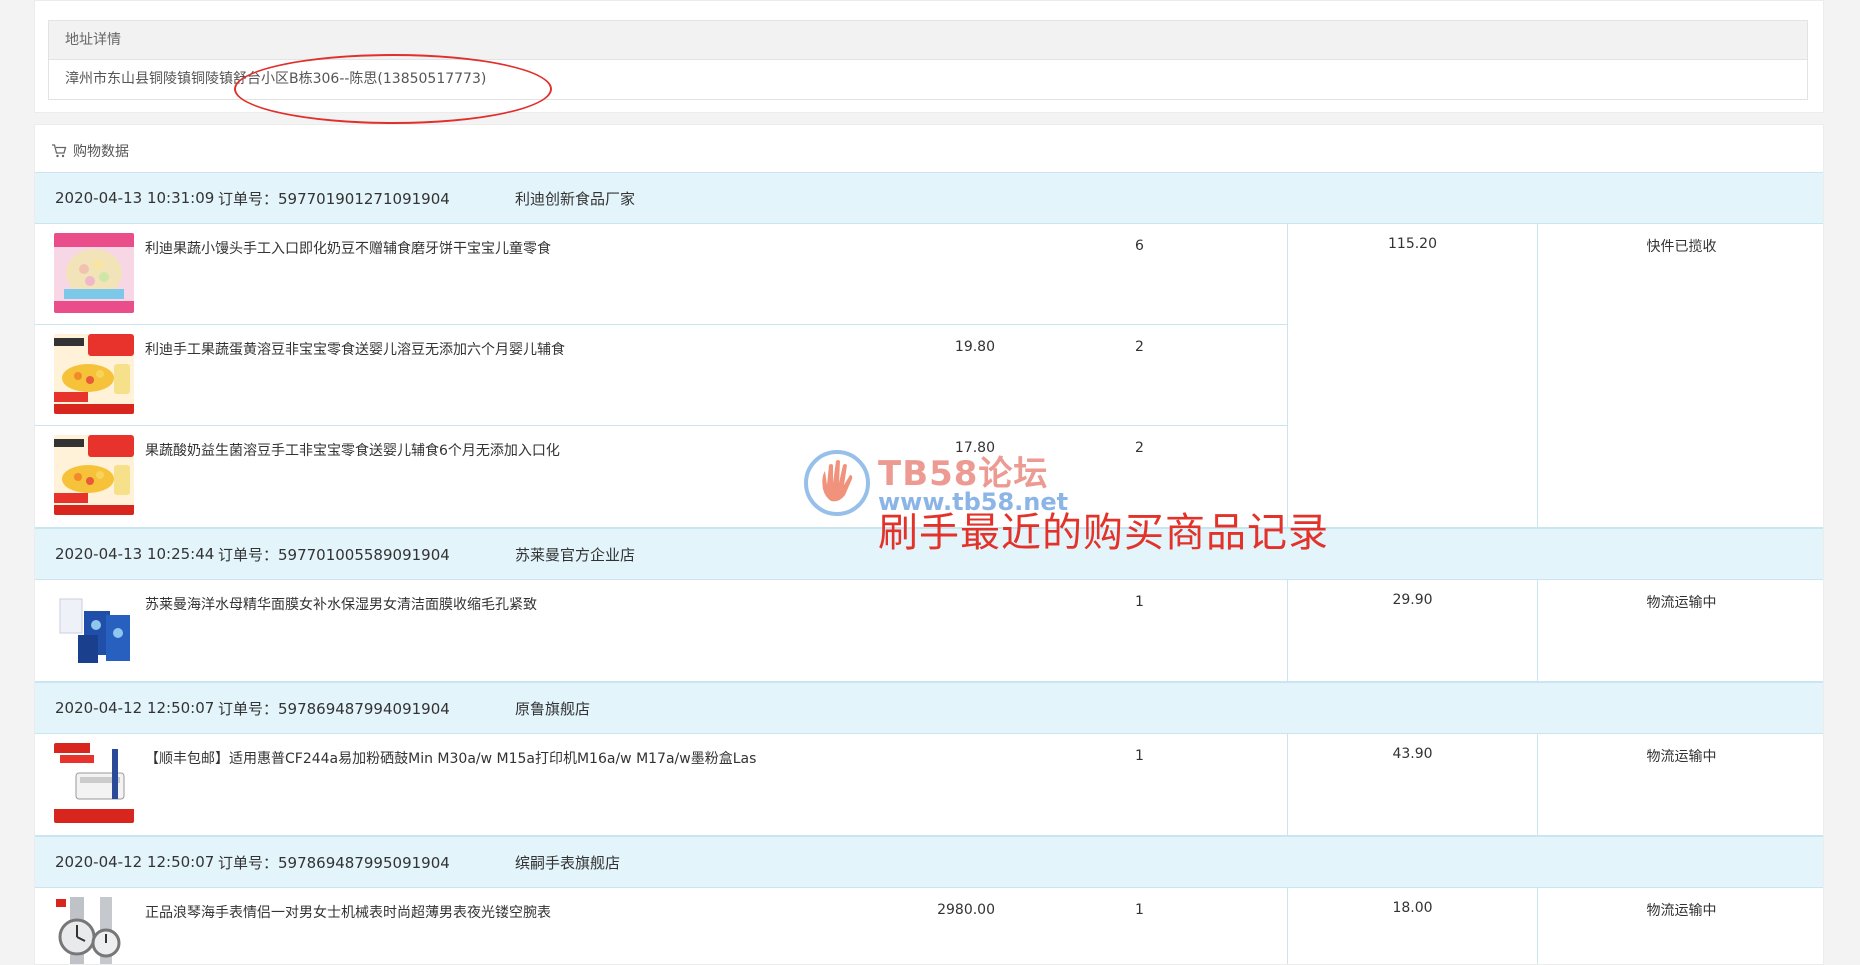  Describe the element at coordinates (1413, 630) in the screenshot. I see `order-amount: 29.90` at that location.